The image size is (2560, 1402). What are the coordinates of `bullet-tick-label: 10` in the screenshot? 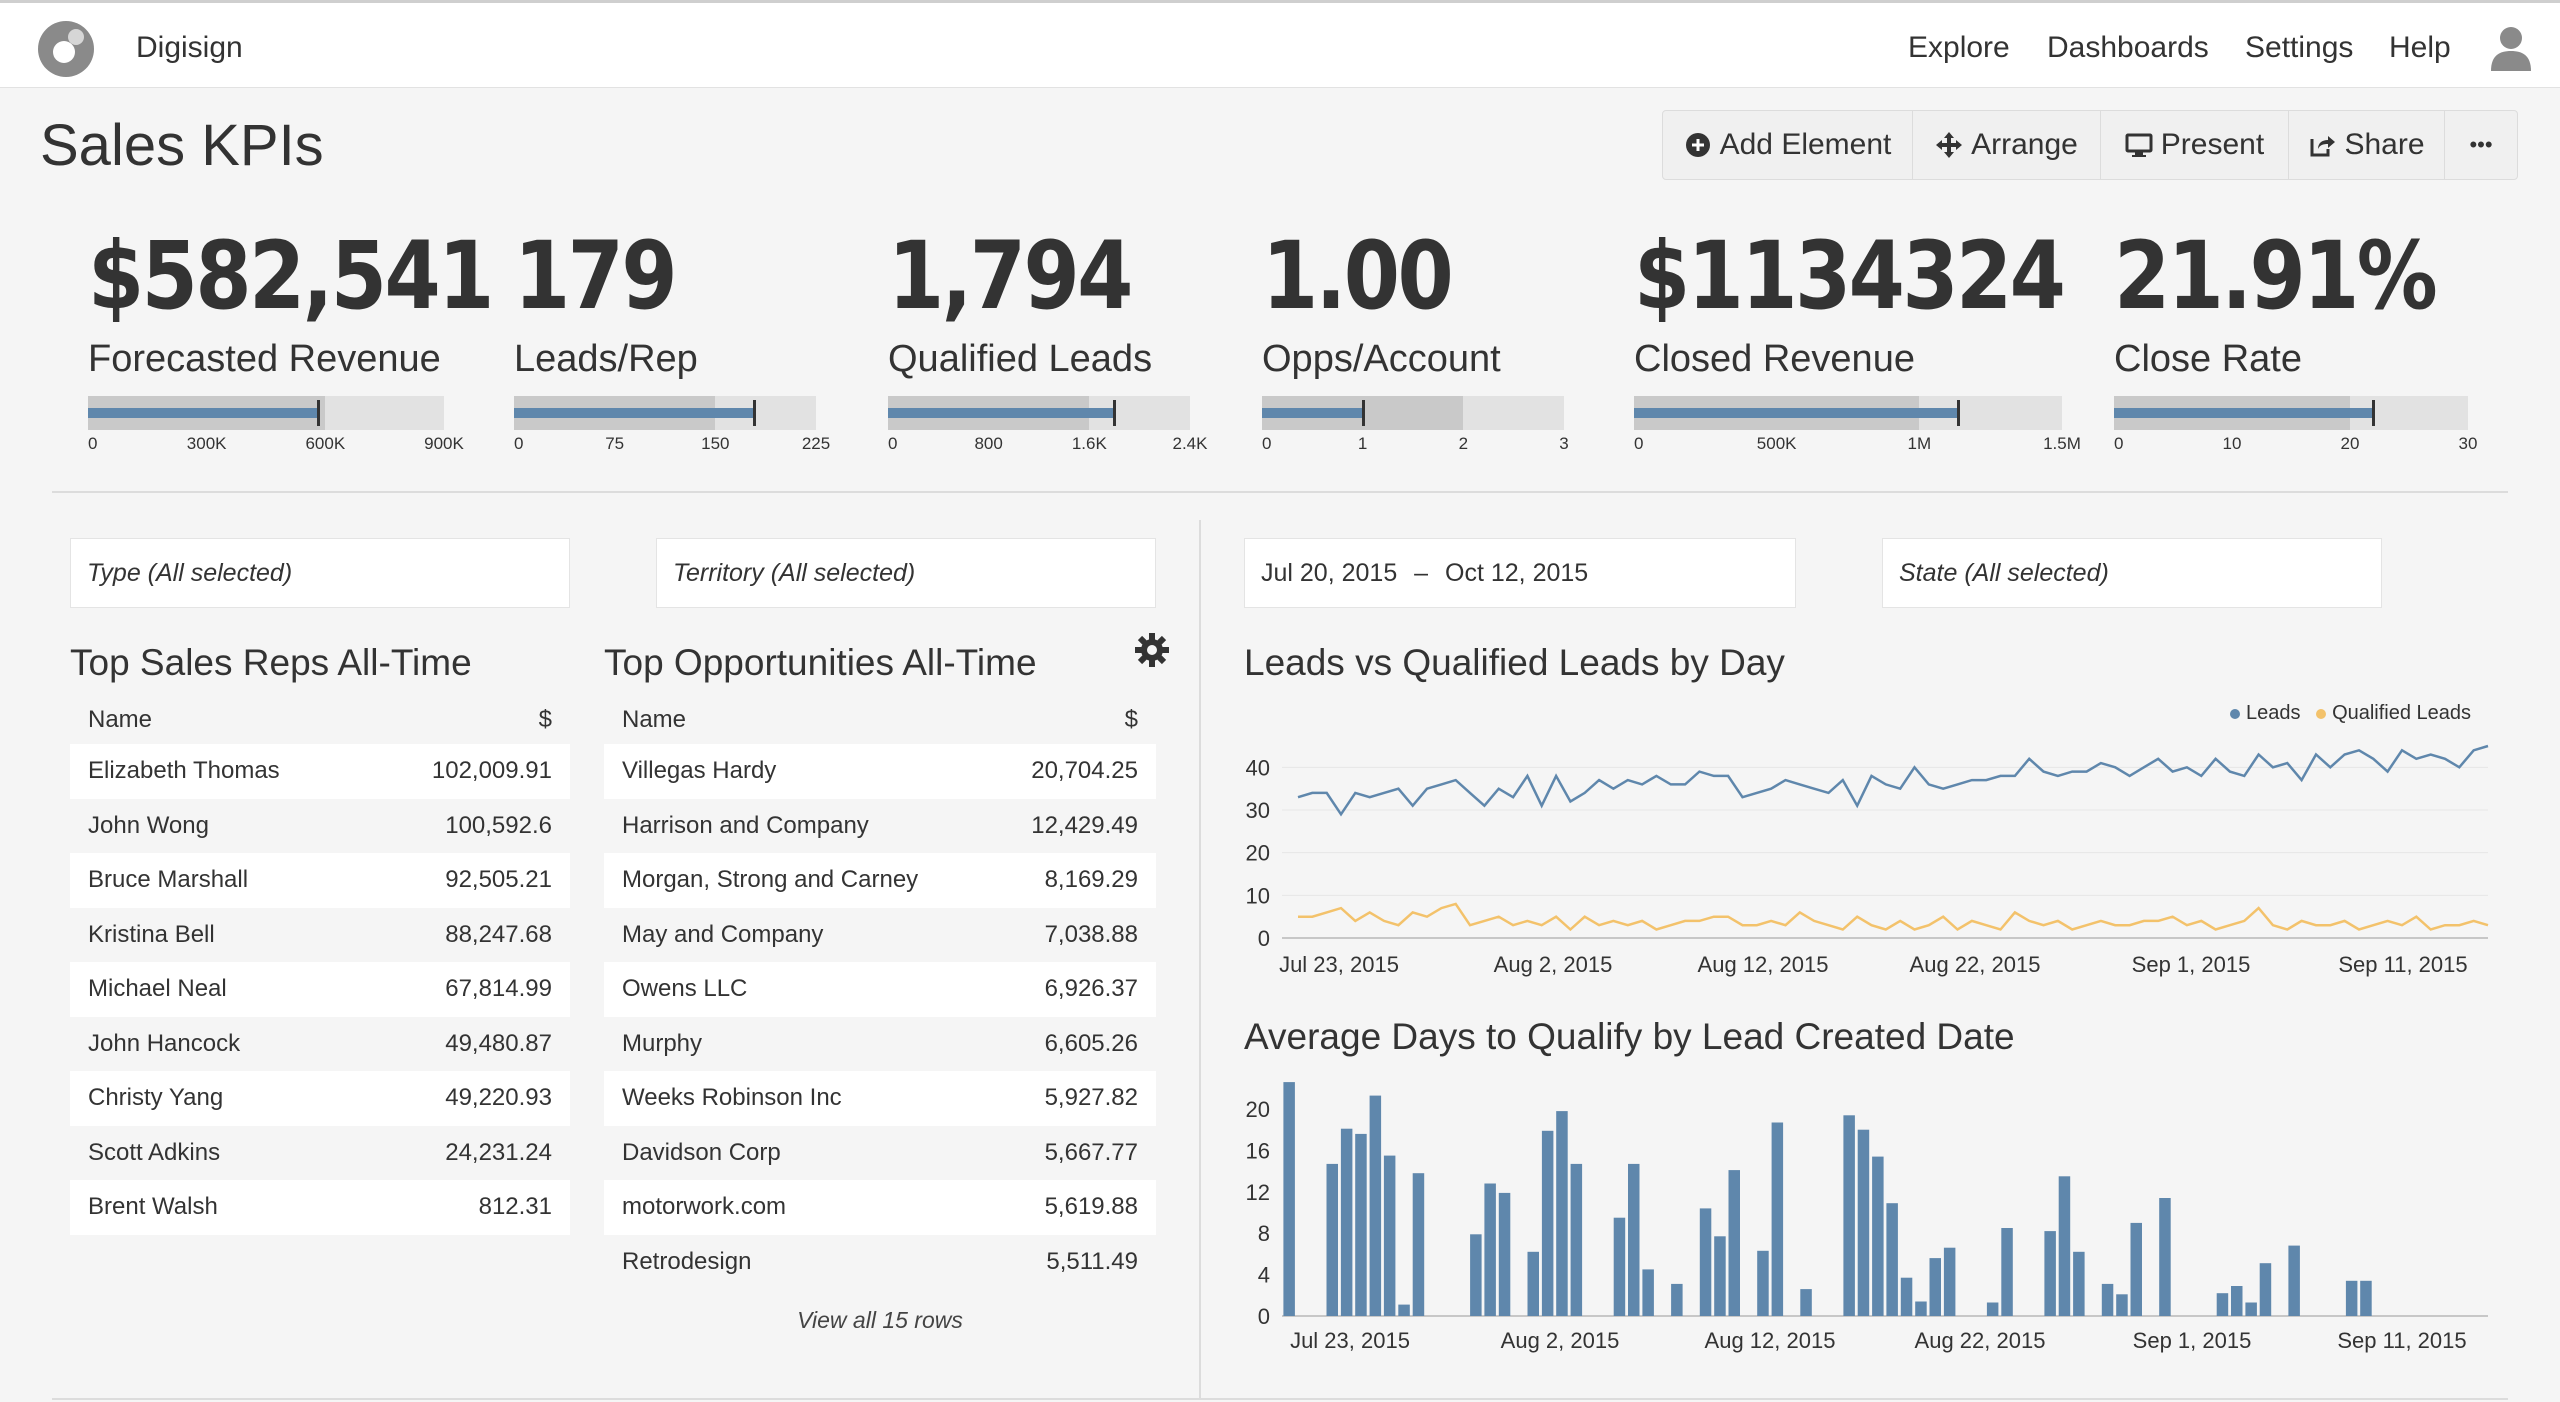 It's located at (2232, 443).